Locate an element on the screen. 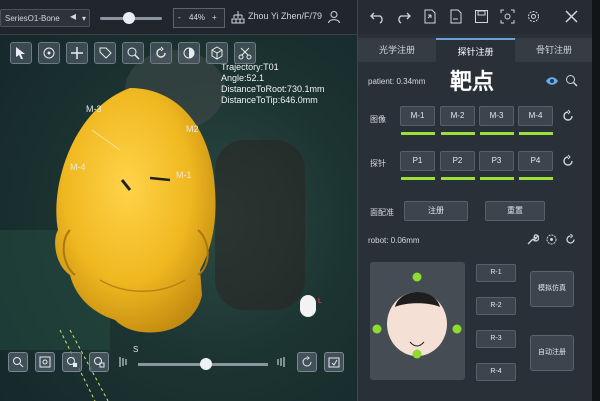 This screenshot has width=600, height=401. tab-probe-registration: 探针注册 is located at coordinates (475, 50).